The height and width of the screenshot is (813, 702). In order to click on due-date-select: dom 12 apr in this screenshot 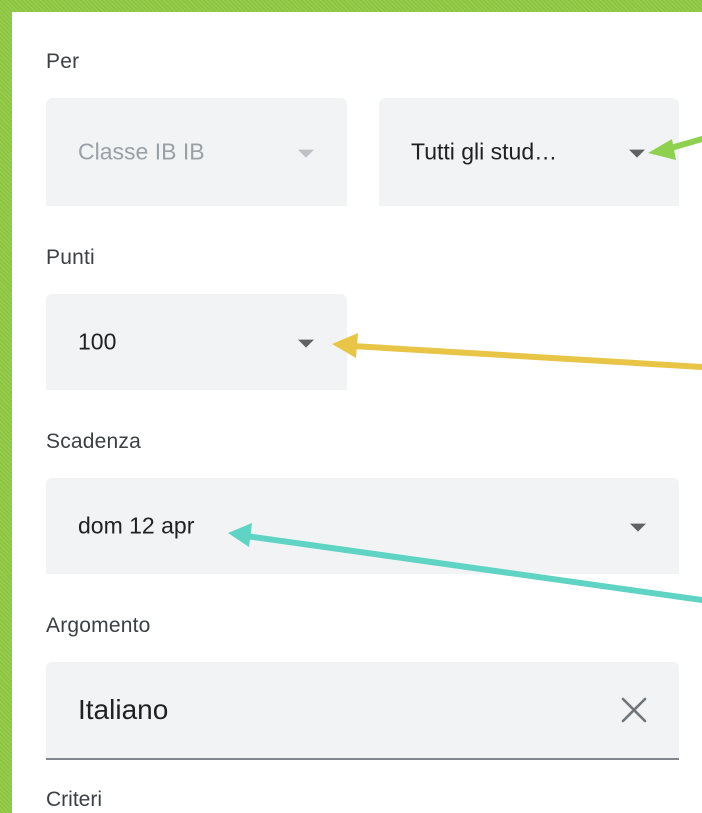, I will do `click(362, 526)`.